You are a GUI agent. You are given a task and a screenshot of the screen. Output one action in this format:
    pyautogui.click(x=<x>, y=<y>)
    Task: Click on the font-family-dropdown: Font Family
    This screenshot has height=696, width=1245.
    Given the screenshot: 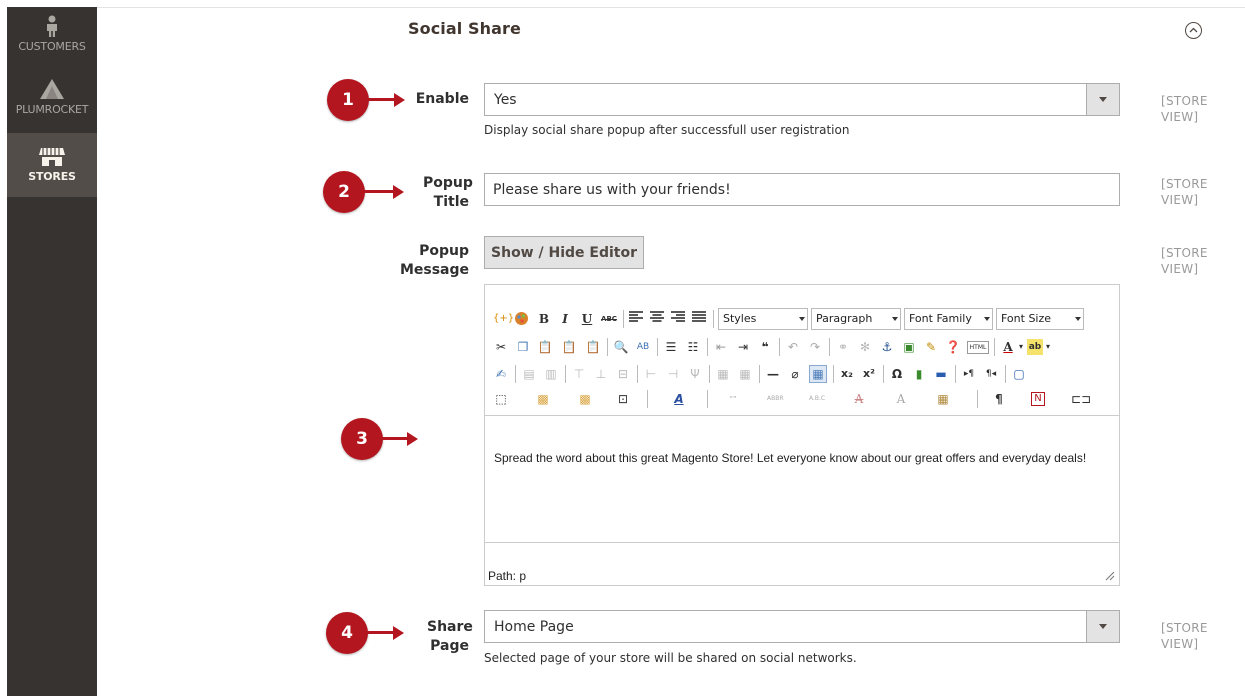 What is the action you would take?
    pyautogui.click(x=948, y=319)
    